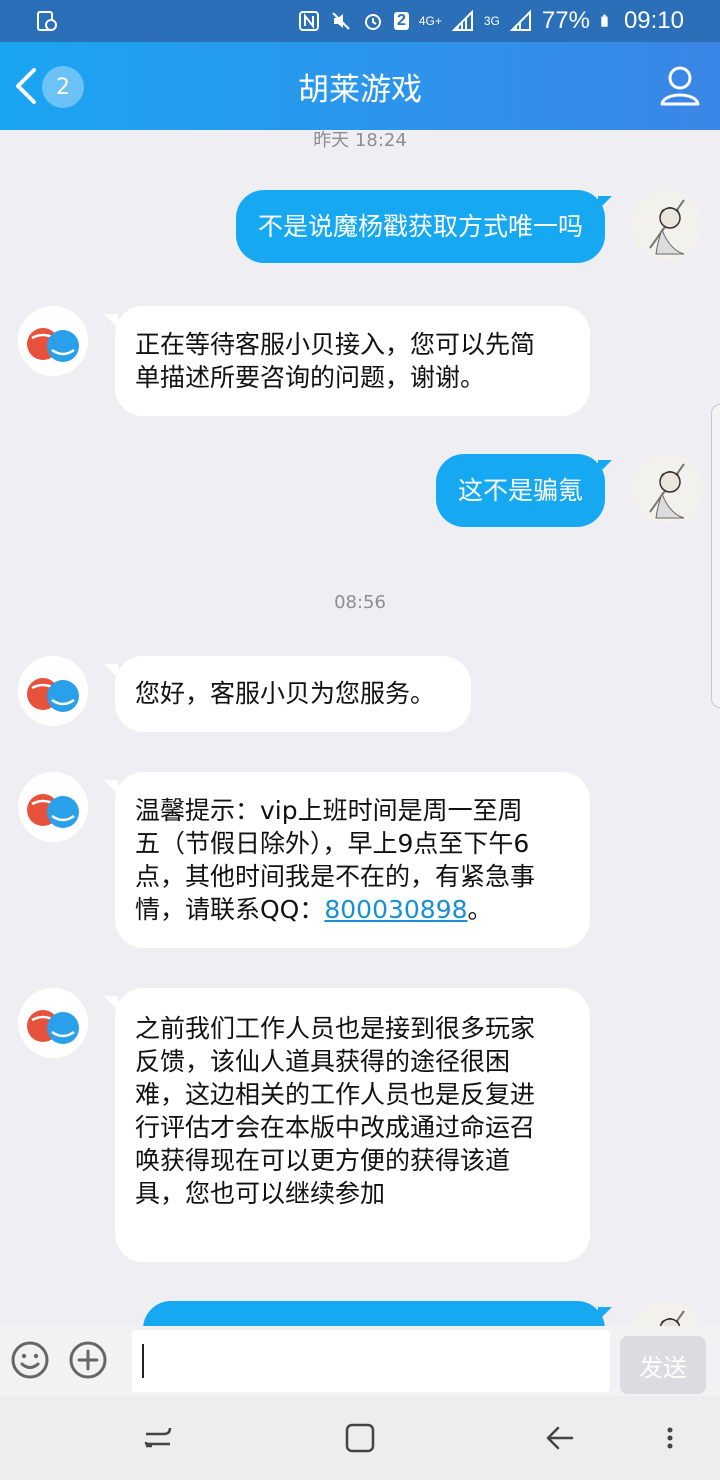 This screenshot has height=1480, width=720. Describe the element at coordinates (480, 909) in the screenshot. I see `message-text: 。` at that location.